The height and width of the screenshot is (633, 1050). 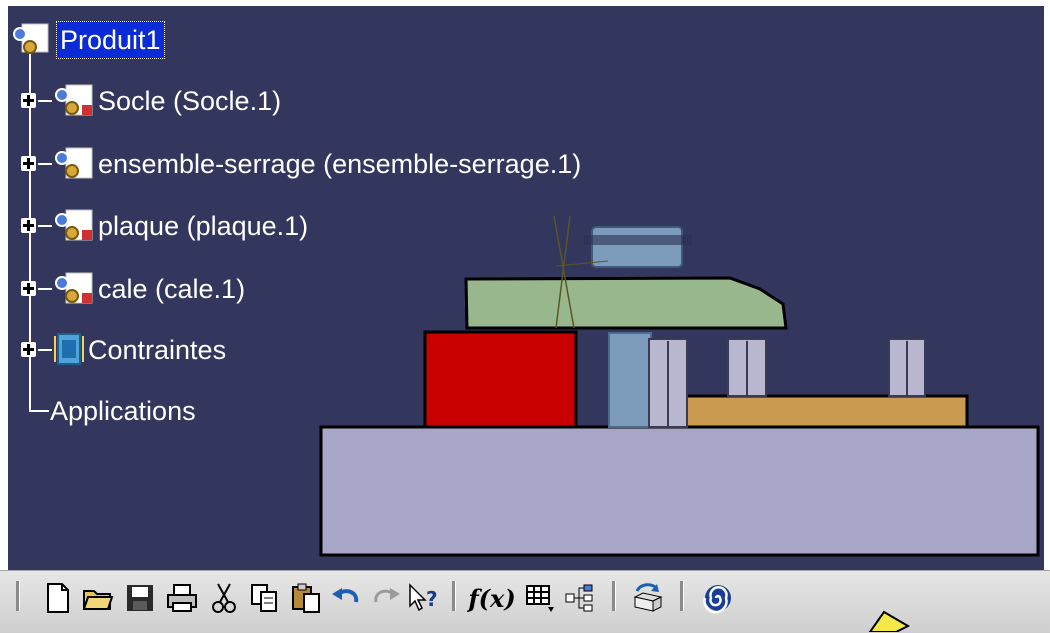 I want to click on tree-item-applications: Applications, so click(x=123, y=411).